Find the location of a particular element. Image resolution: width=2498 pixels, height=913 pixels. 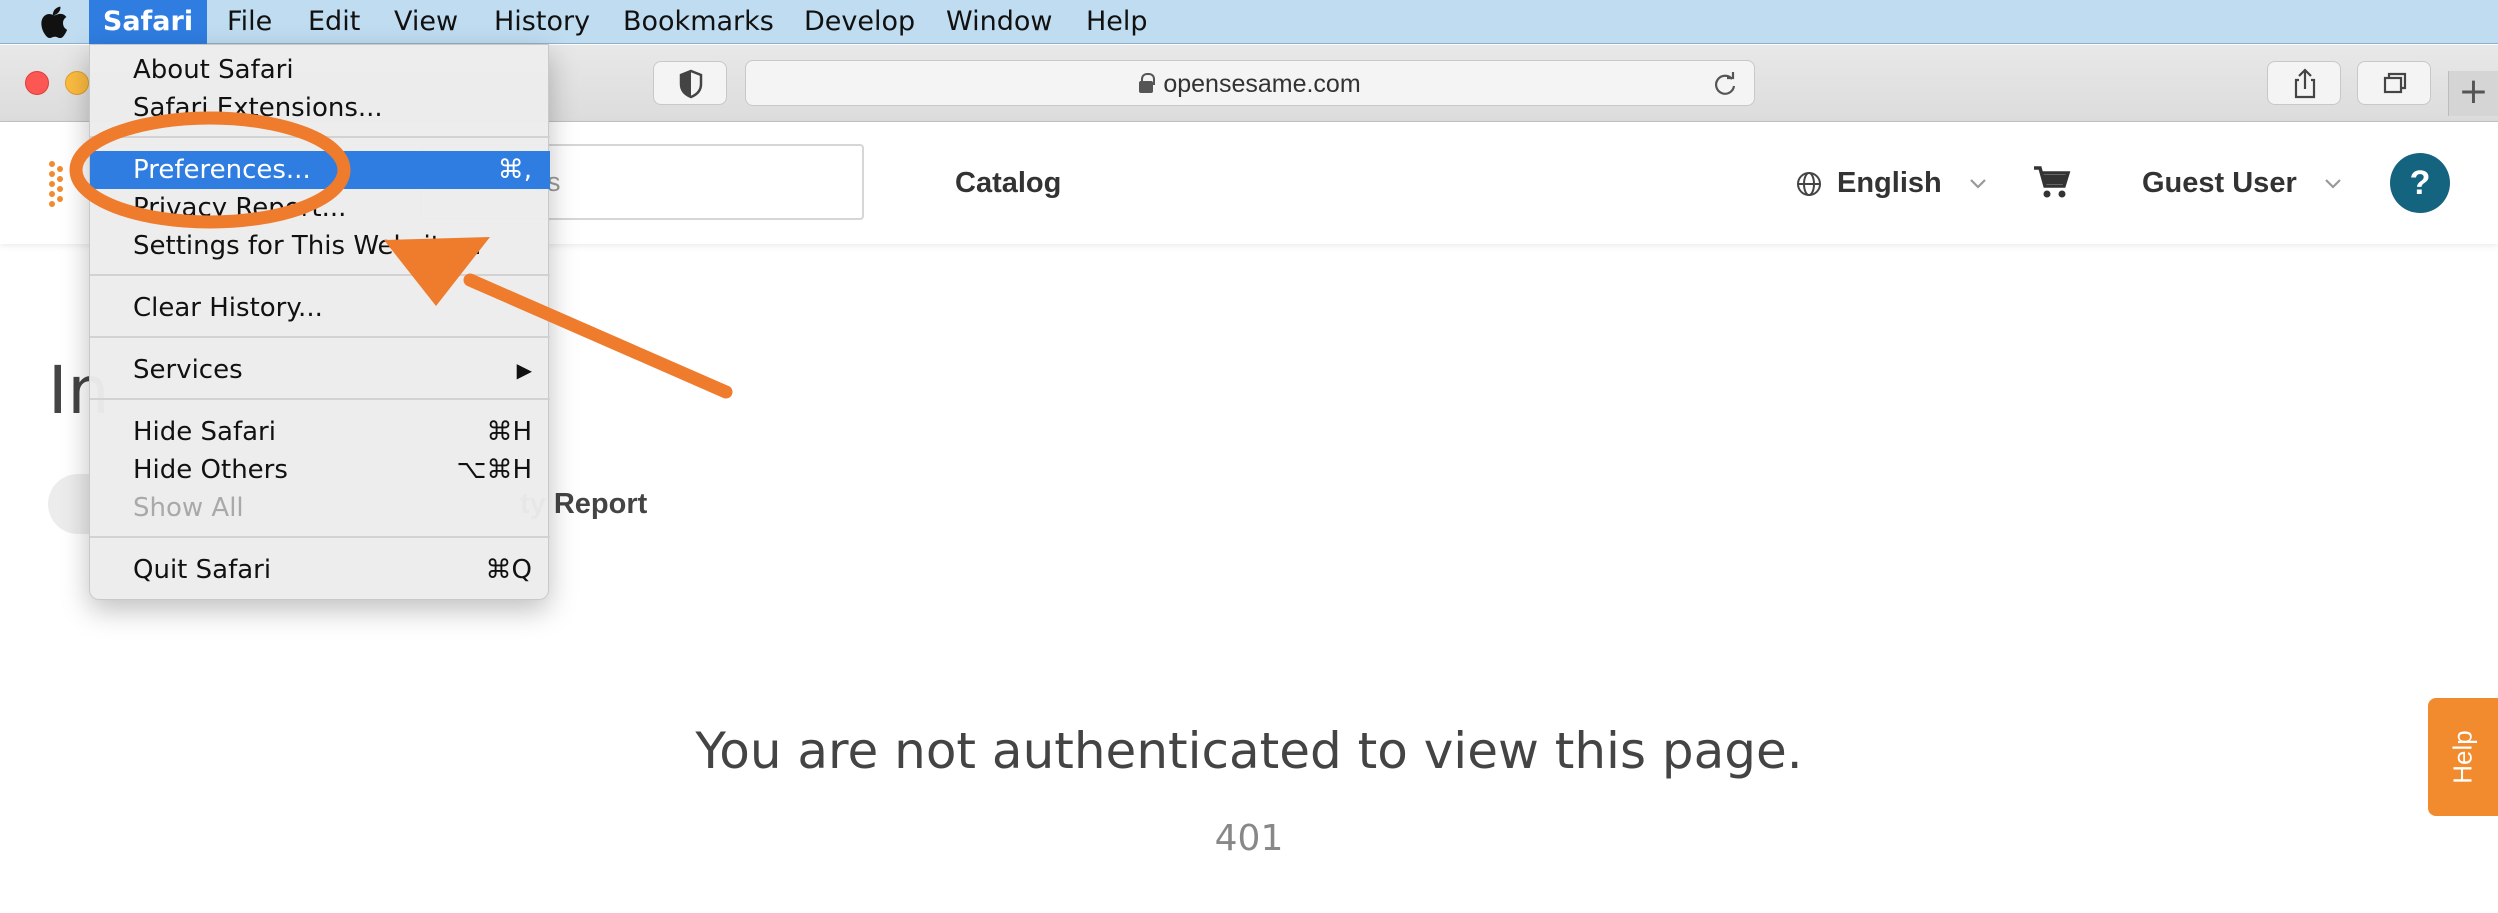

help-button: ? is located at coordinates (2420, 183).